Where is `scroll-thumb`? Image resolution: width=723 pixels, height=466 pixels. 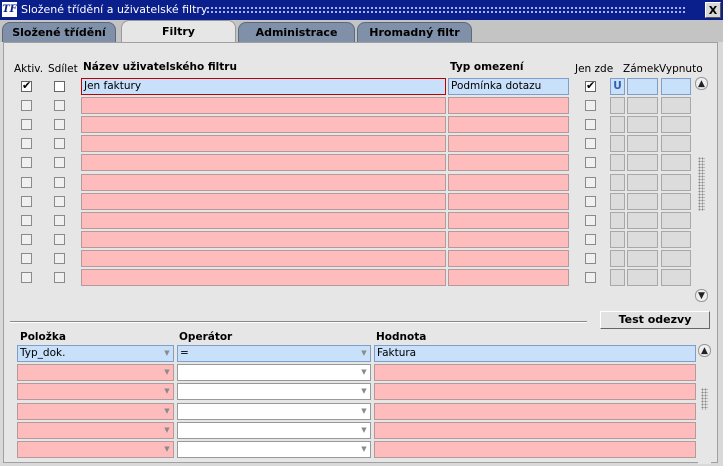
scroll-thumb is located at coordinates (701, 184).